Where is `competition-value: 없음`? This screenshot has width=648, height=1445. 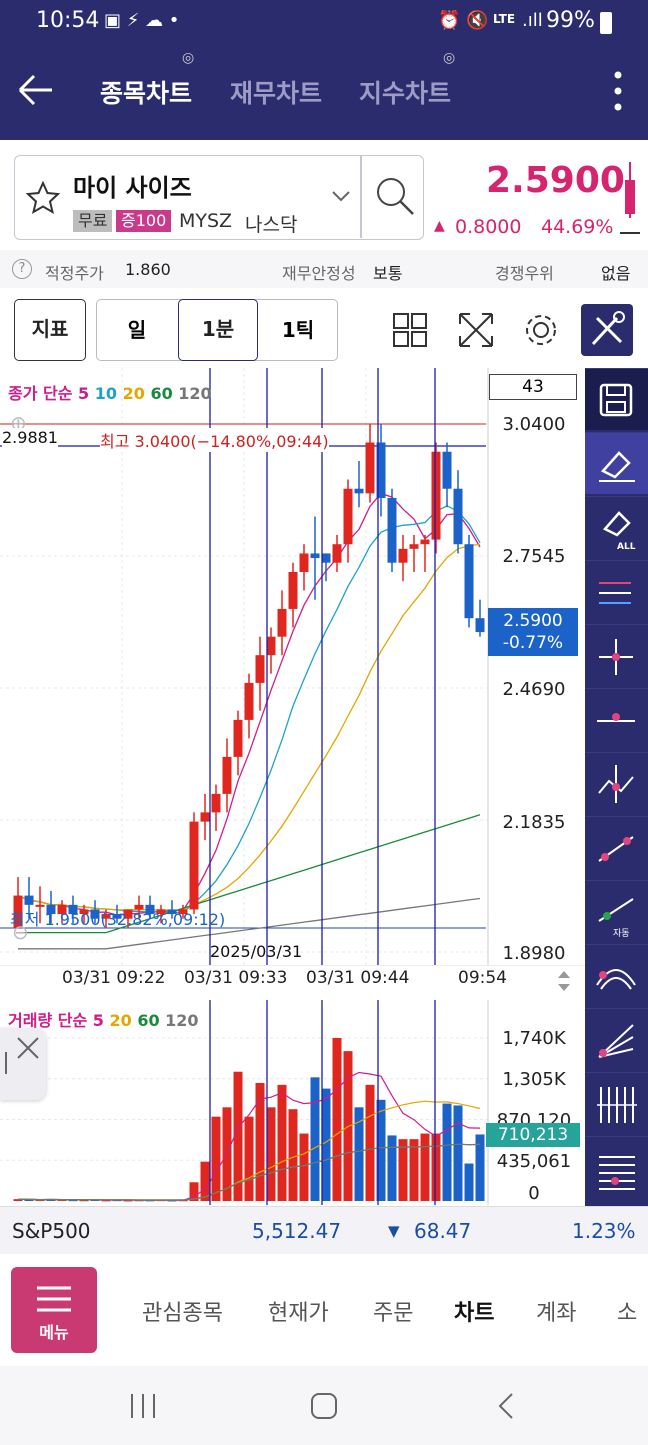 competition-value: 없음 is located at coordinates (616, 273).